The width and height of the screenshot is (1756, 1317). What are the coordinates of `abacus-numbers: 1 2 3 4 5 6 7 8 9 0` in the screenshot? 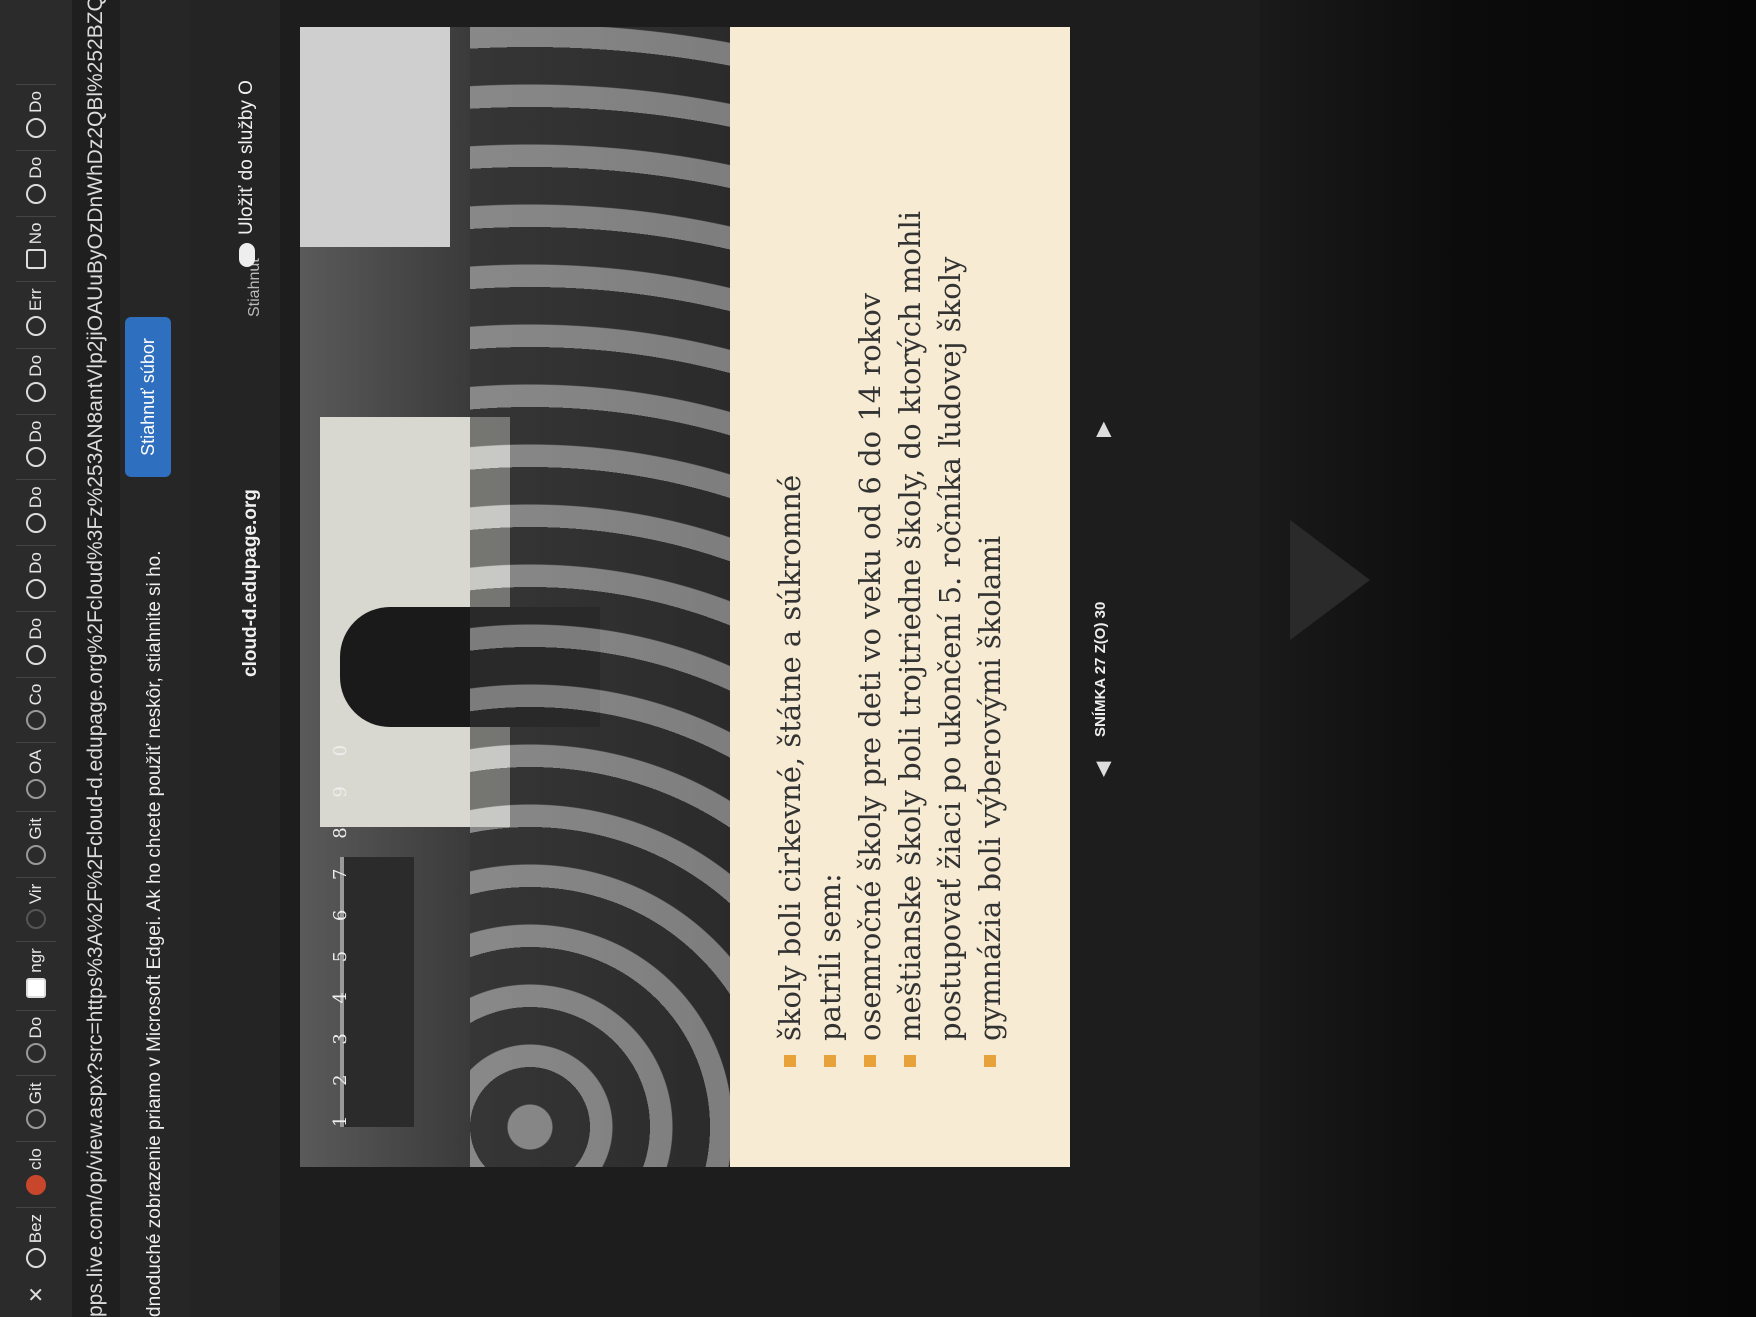 It's located at (340, 929).